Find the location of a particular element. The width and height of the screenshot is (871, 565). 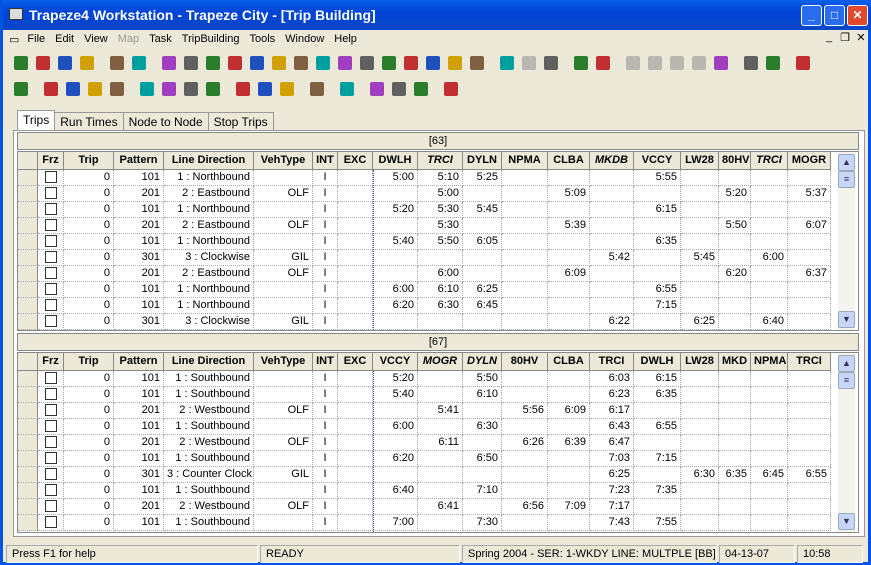

menu-tripbuilding: TripBuilding is located at coordinates (211, 39).